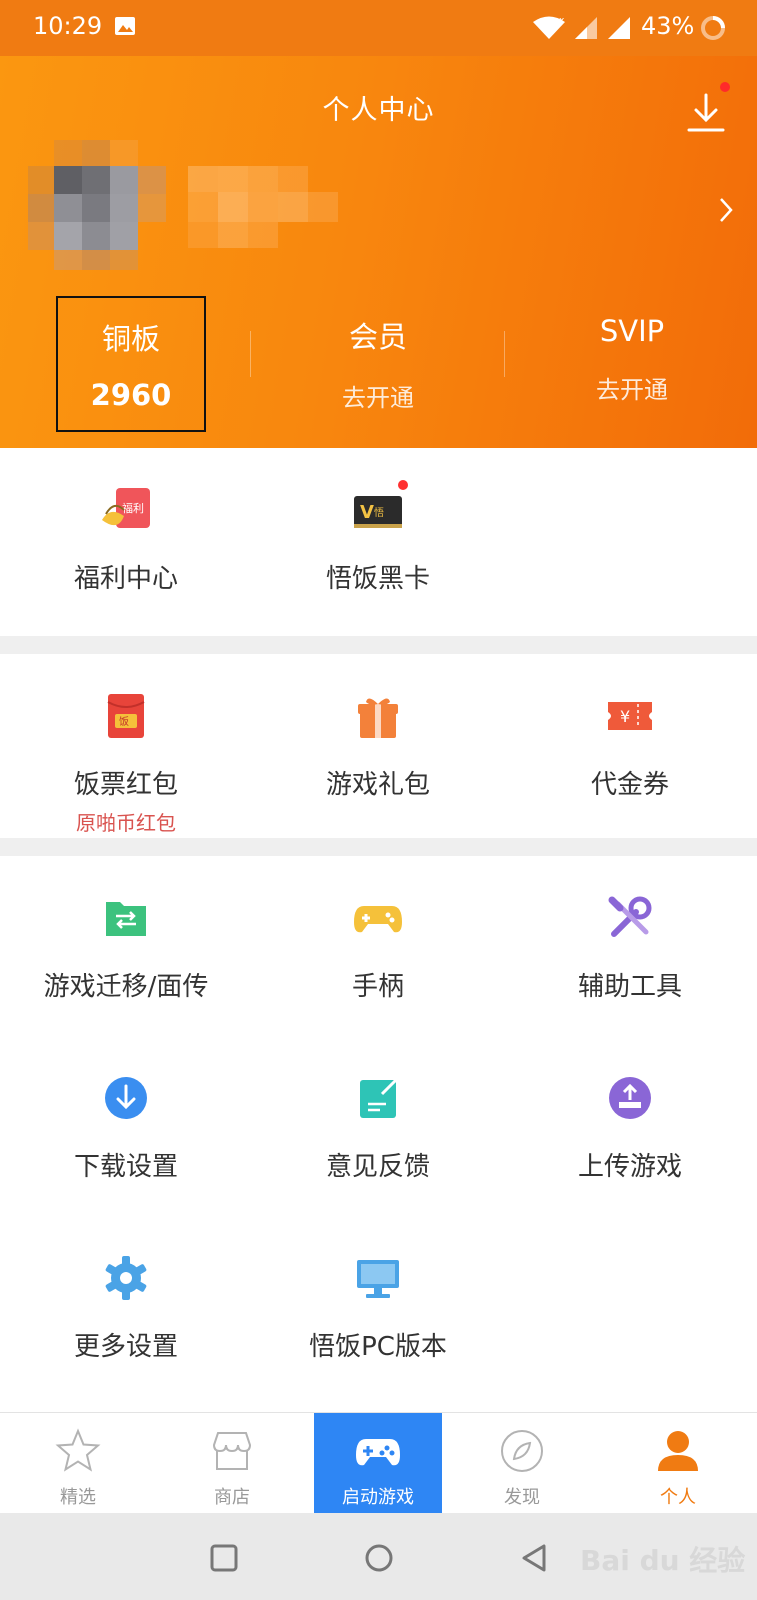 The image size is (757, 1600). Describe the element at coordinates (377, 1167) in the screenshot. I see `tile-label: 意见反馈` at that location.